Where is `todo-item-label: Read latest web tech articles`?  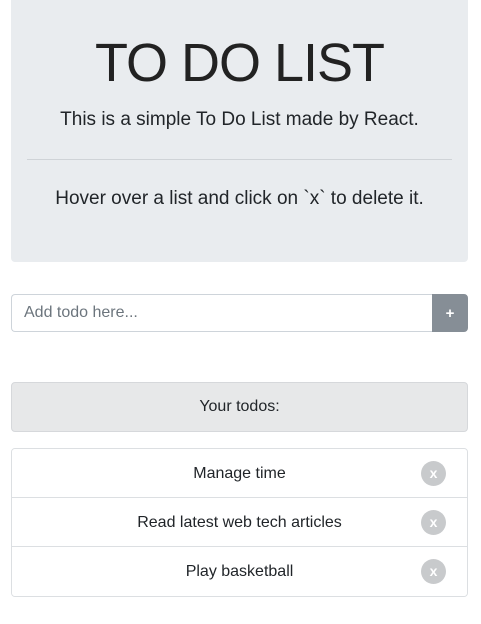
todo-item-label: Read latest web tech articles is located at coordinates (239, 522).